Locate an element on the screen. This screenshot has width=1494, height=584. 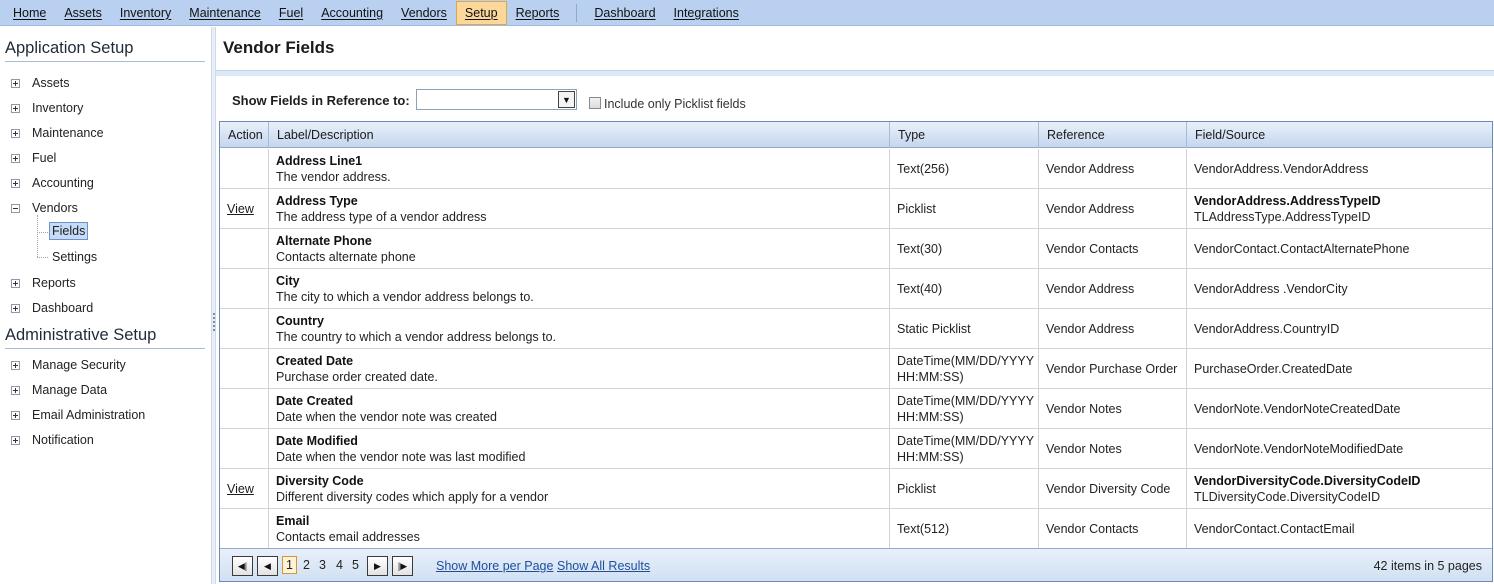
prev-page-icon: ◀ is located at coordinates (267, 566).